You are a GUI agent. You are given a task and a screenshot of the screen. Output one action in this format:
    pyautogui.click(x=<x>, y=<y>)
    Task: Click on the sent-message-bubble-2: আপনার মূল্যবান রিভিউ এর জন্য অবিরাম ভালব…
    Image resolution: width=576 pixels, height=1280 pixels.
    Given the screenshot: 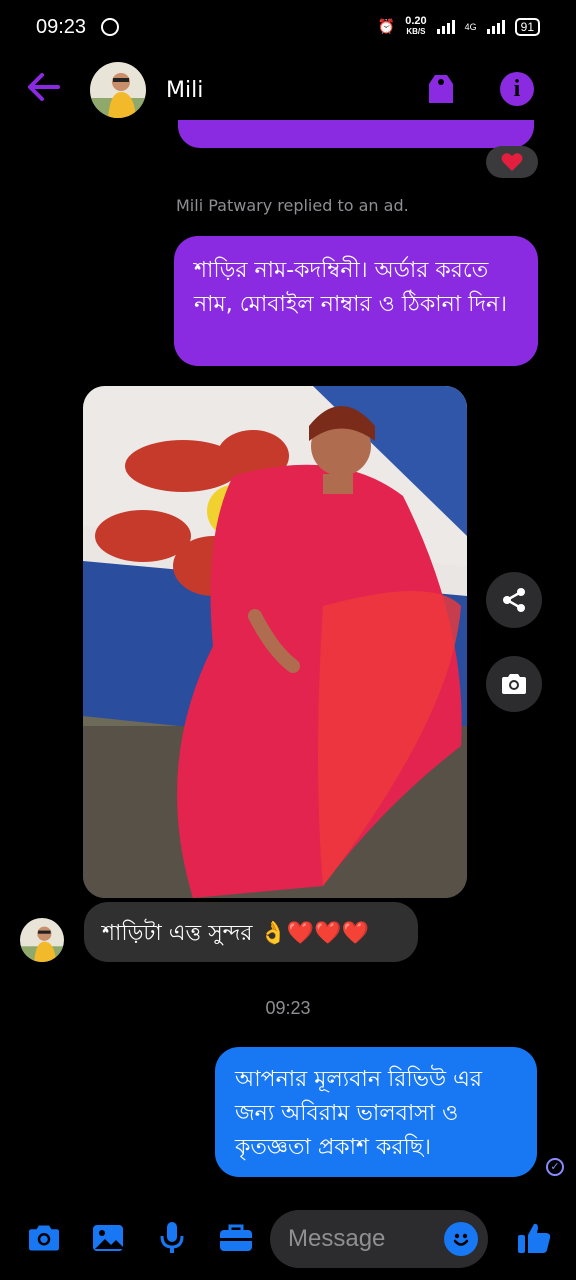 What is the action you would take?
    pyautogui.click(x=376, y=1112)
    